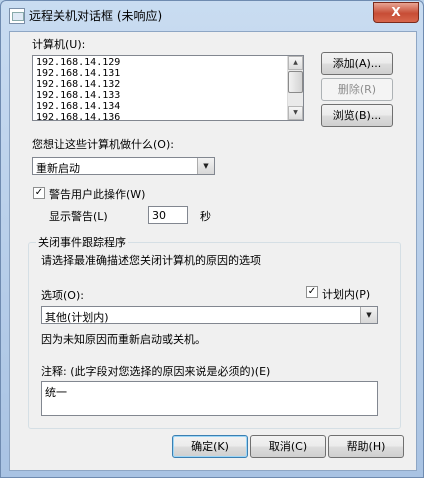 The image size is (424, 478). I want to click on app-icon, so click(17, 16).